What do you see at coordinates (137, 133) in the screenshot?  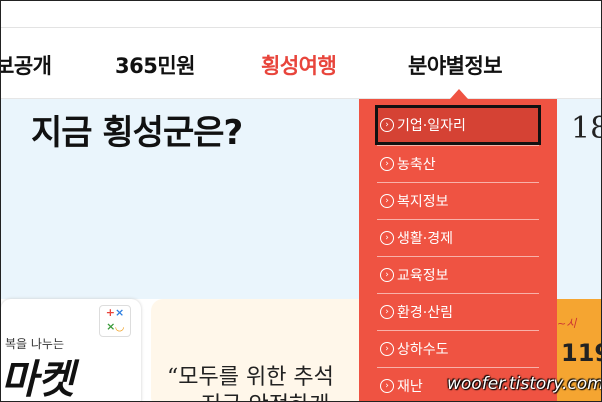 I see `hero-title: 지금 횡성군은?` at bounding box center [137, 133].